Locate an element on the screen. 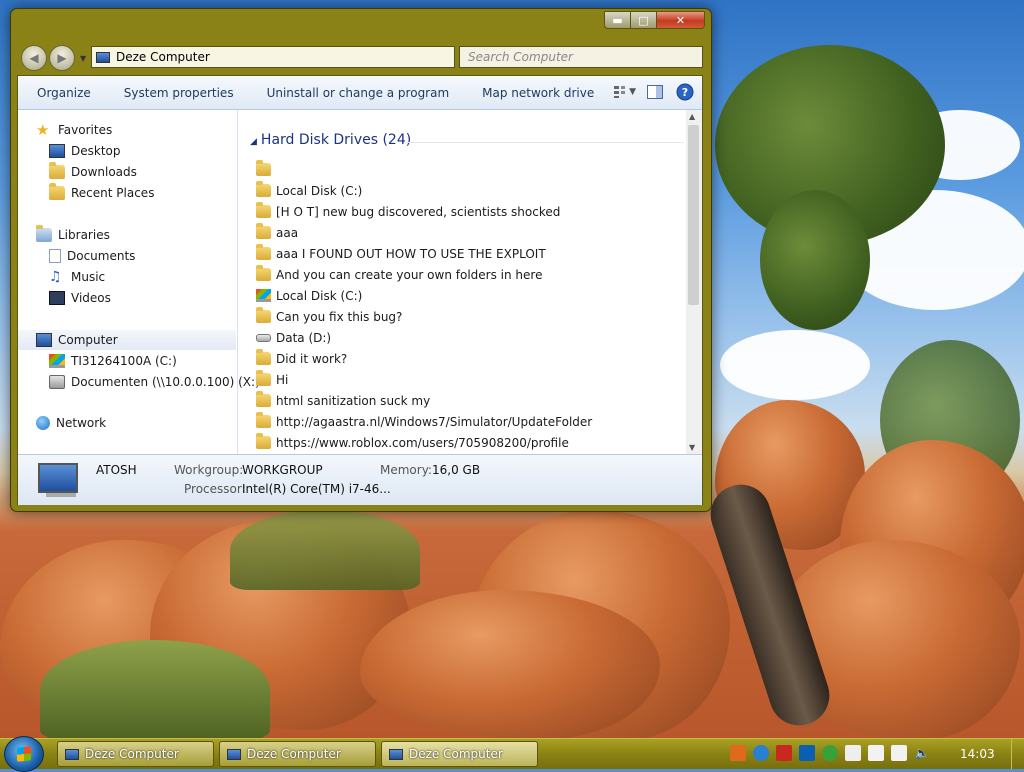 The height and width of the screenshot is (772, 1024). tray-app-icon is located at coordinates (738, 753).